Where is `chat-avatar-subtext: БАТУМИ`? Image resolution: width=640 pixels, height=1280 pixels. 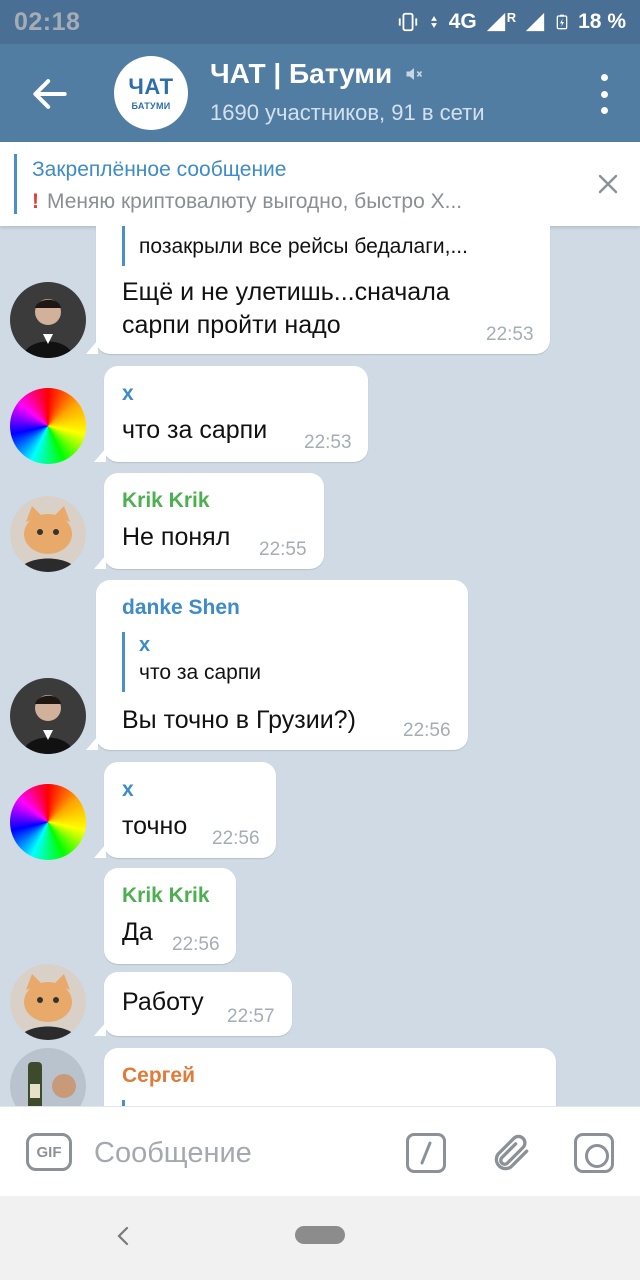 chat-avatar-subtext: БАТУМИ is located at coordinates (151, 105).